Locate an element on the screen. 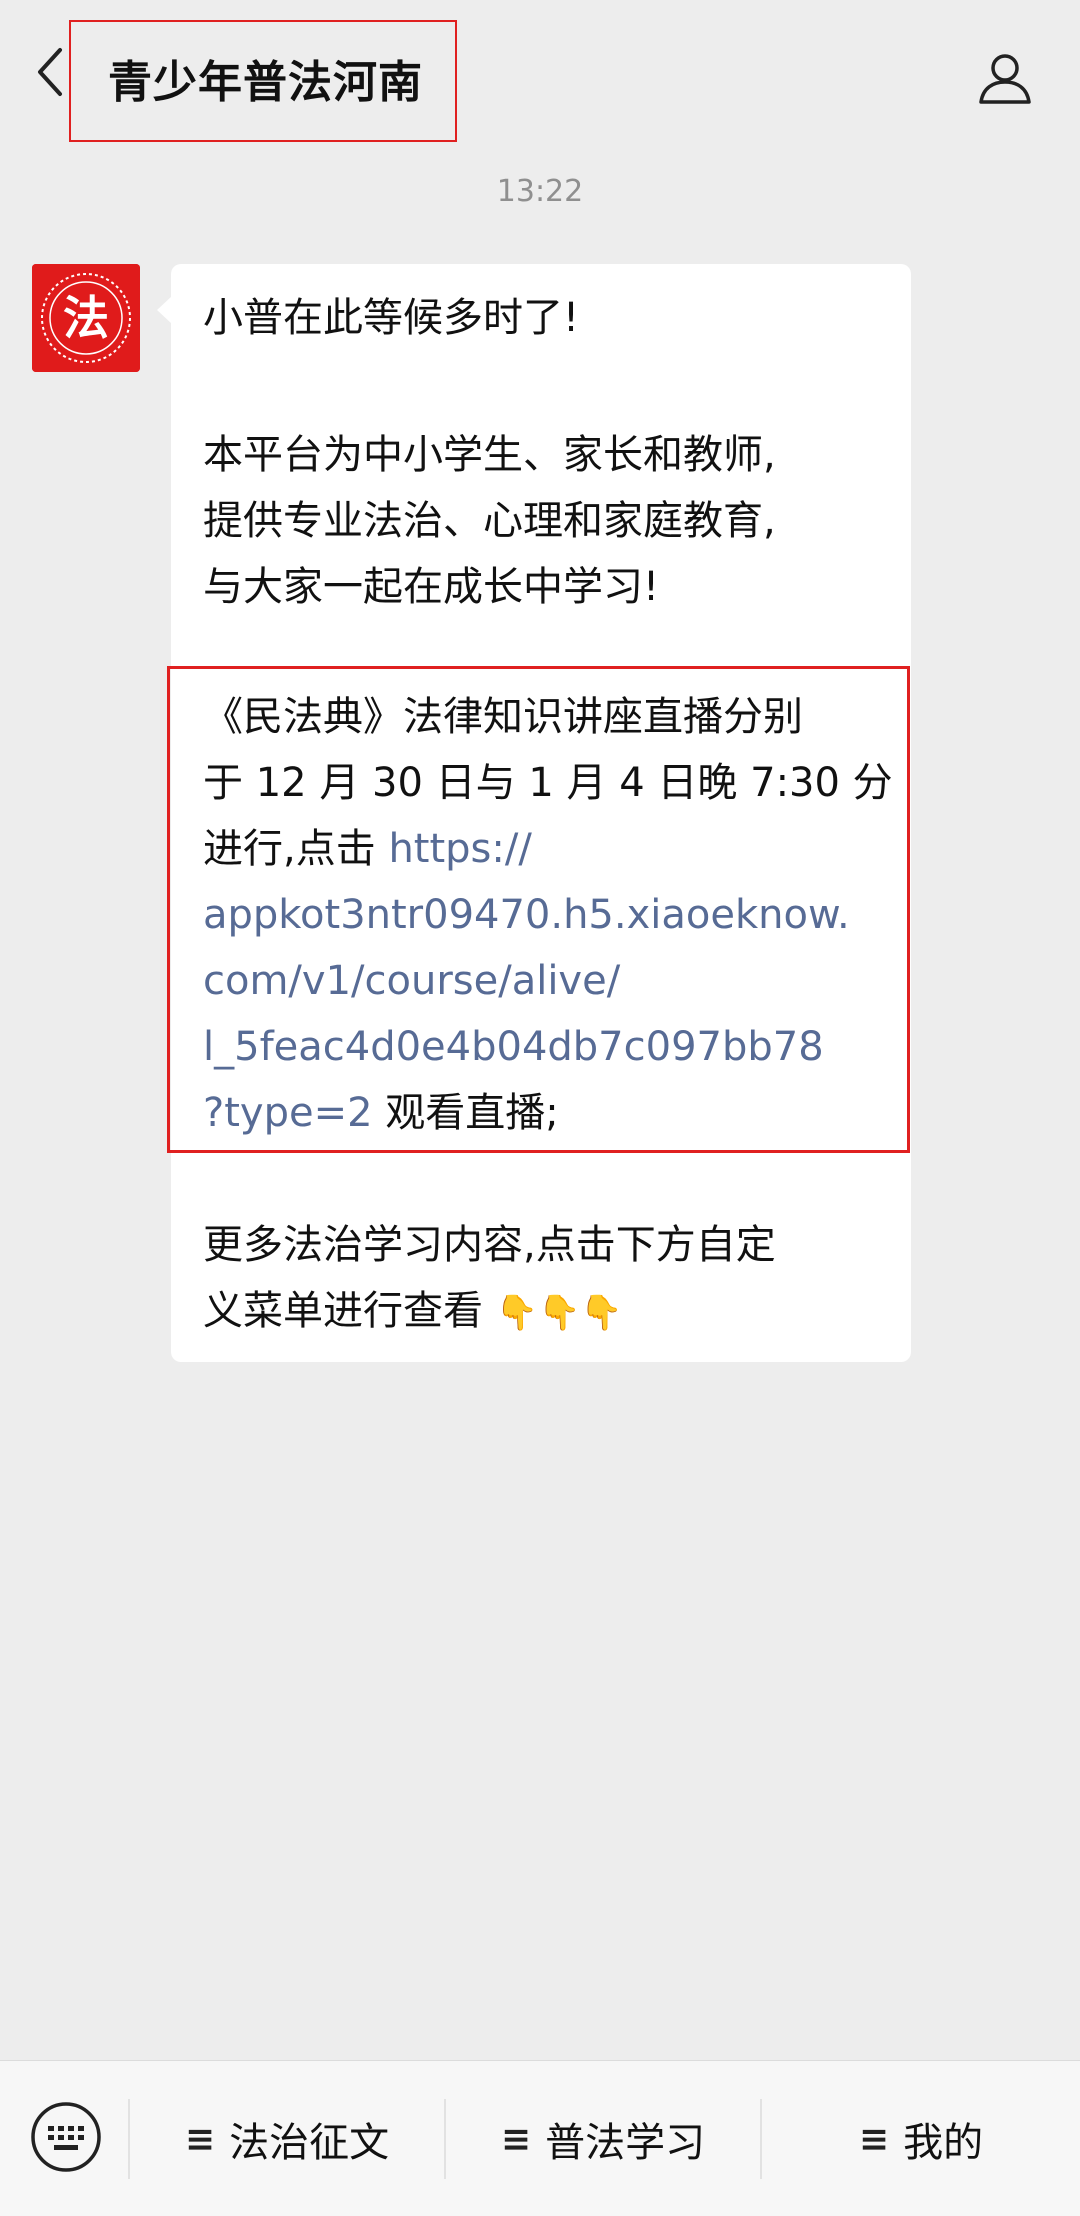 The height and width of the screenshot is (2216, 1080). law-logo-icon: 法 is located at coordinates (86, 318).